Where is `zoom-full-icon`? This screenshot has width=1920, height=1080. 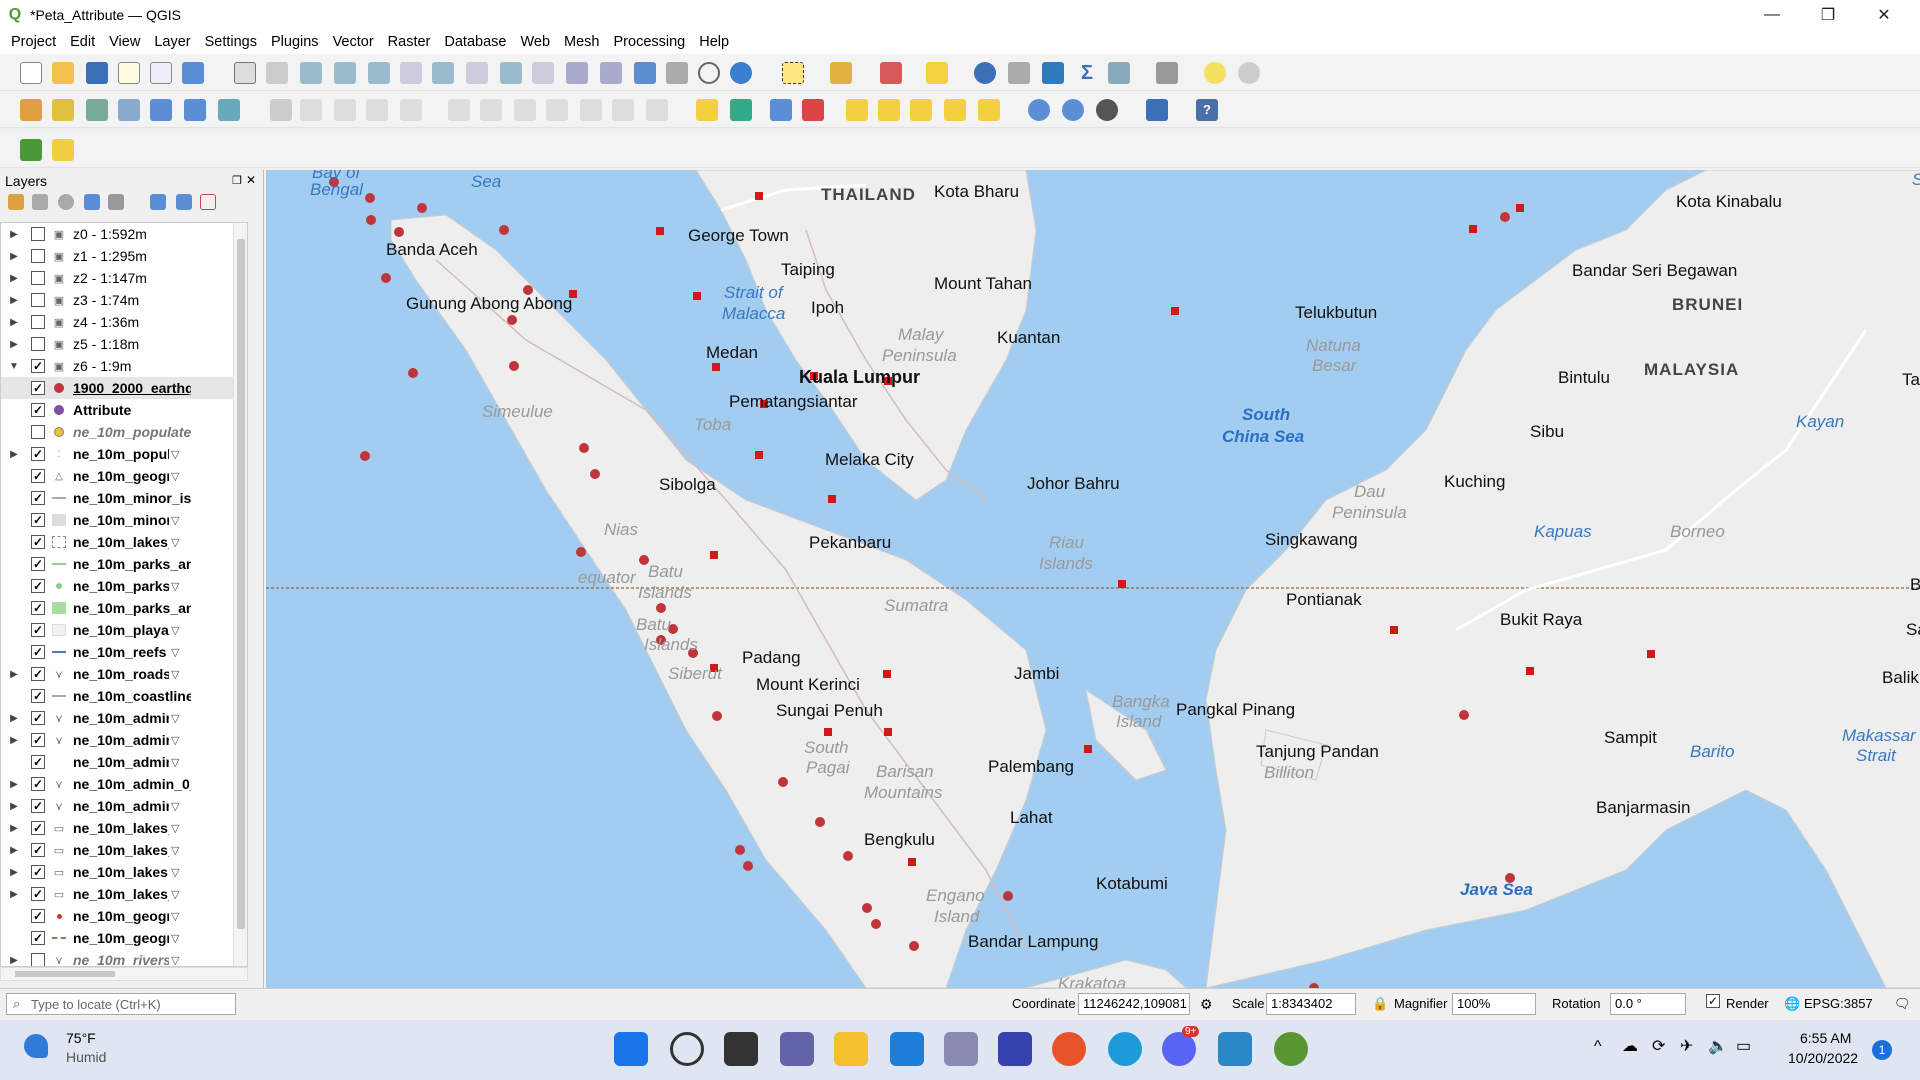
zoom-full-icon is located at coordinates (379, 73).